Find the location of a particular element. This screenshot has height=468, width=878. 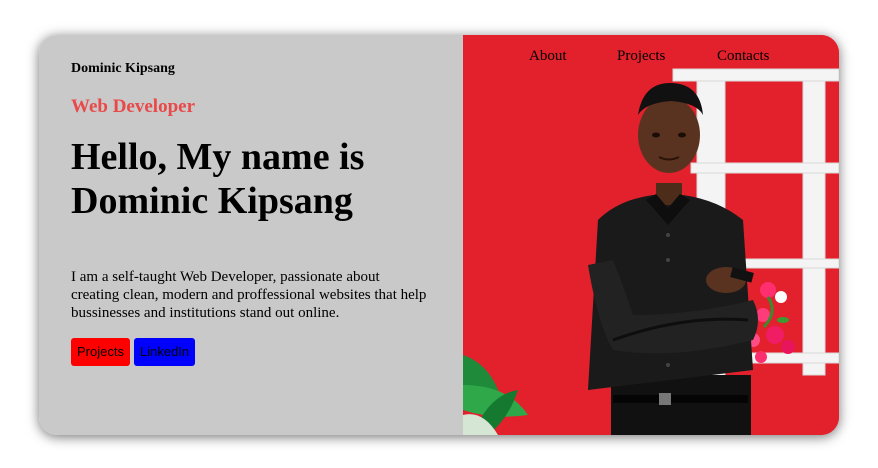

headline-line-2: Dominic Kipsang is located at coordinates (212, 201).